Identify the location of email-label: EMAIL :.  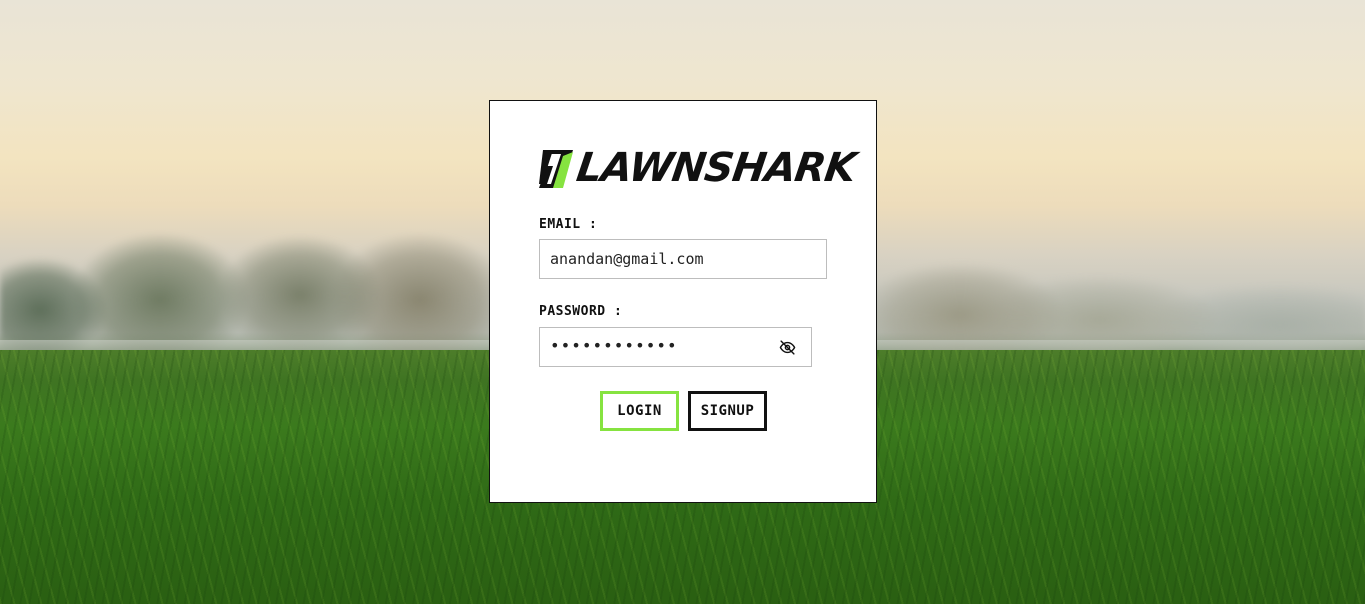
(568, 224).